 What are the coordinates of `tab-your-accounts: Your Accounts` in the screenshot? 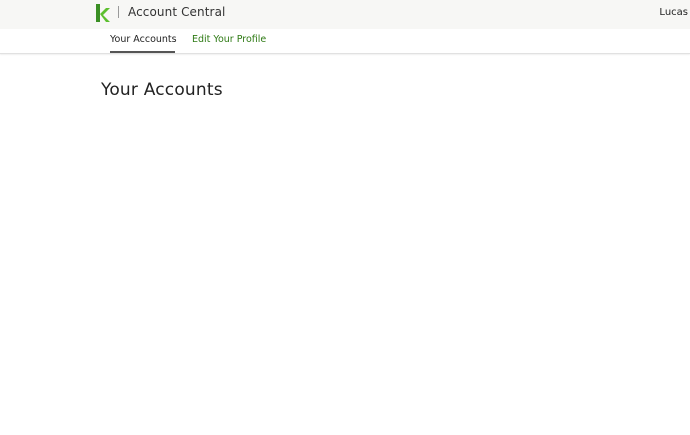 It's located at (143, 41).